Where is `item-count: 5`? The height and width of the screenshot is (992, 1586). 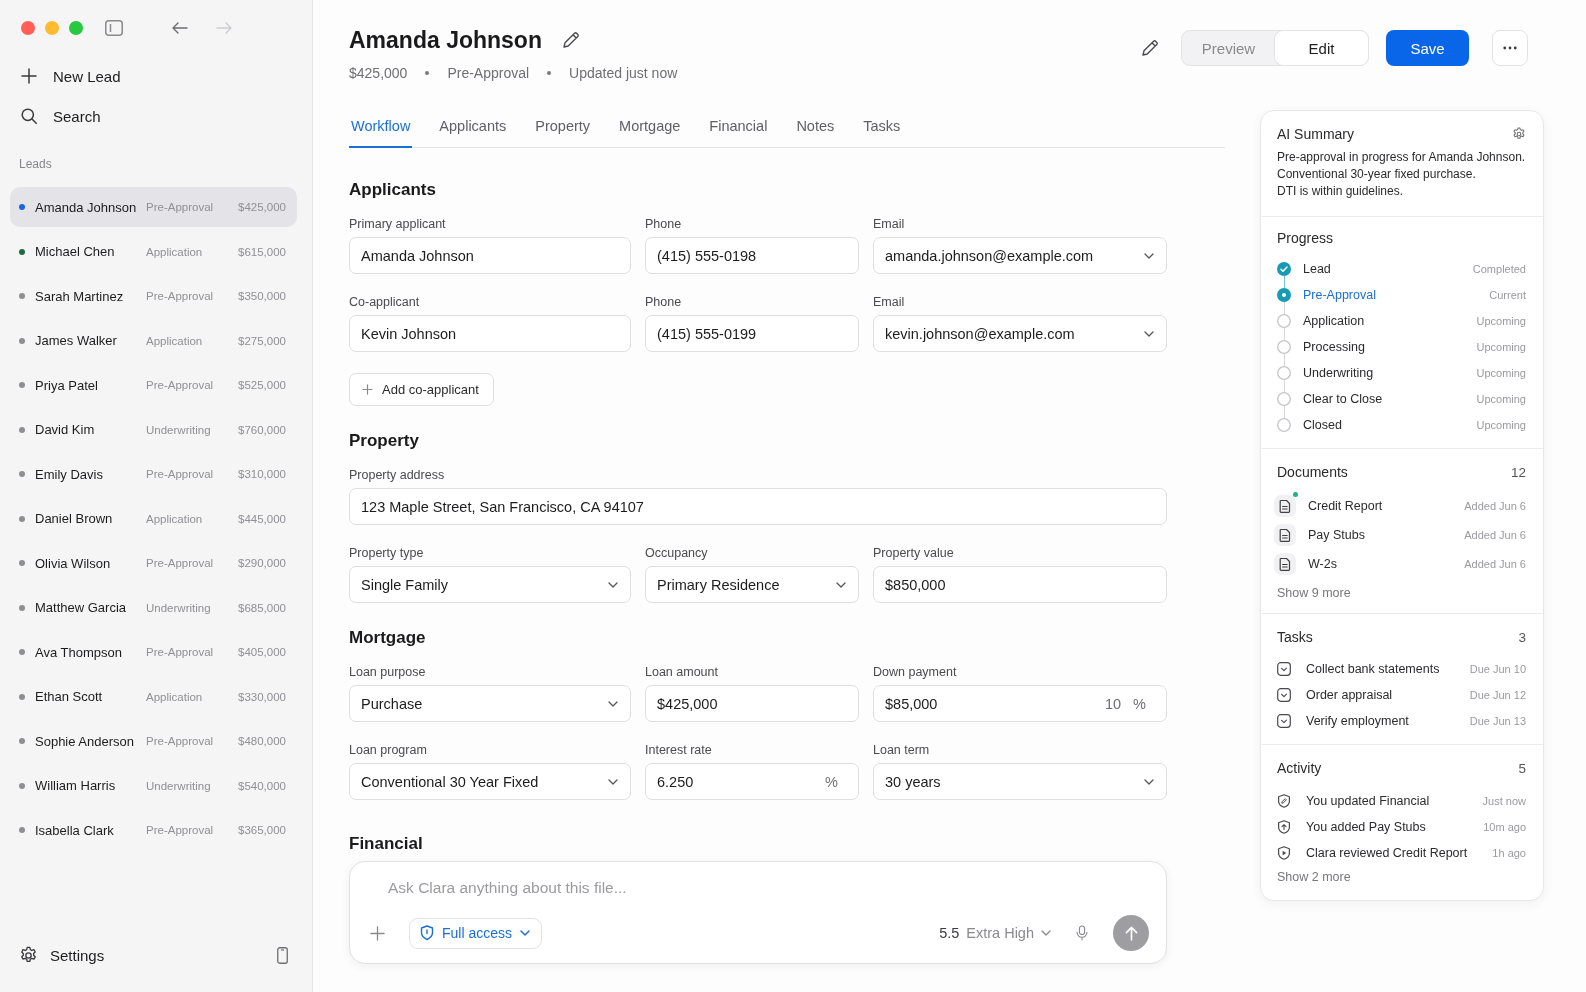
item-count: 5 is located at coordinates (1522, 768).